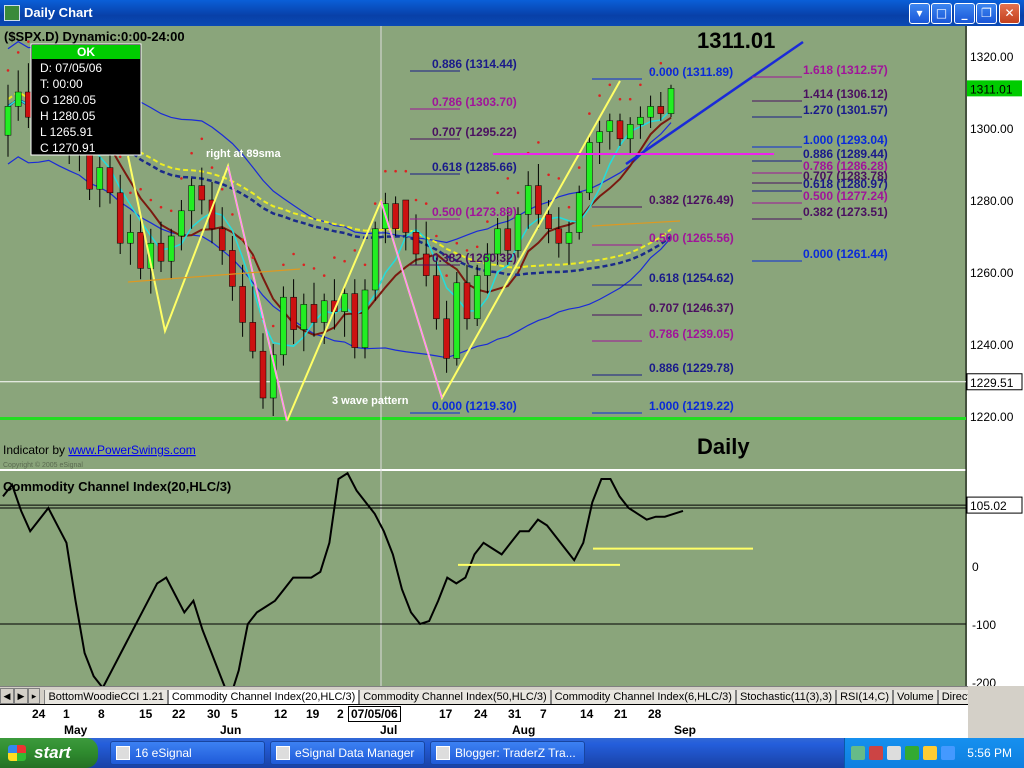  I want to click on time-tick-label: 31, so click(515, 714).